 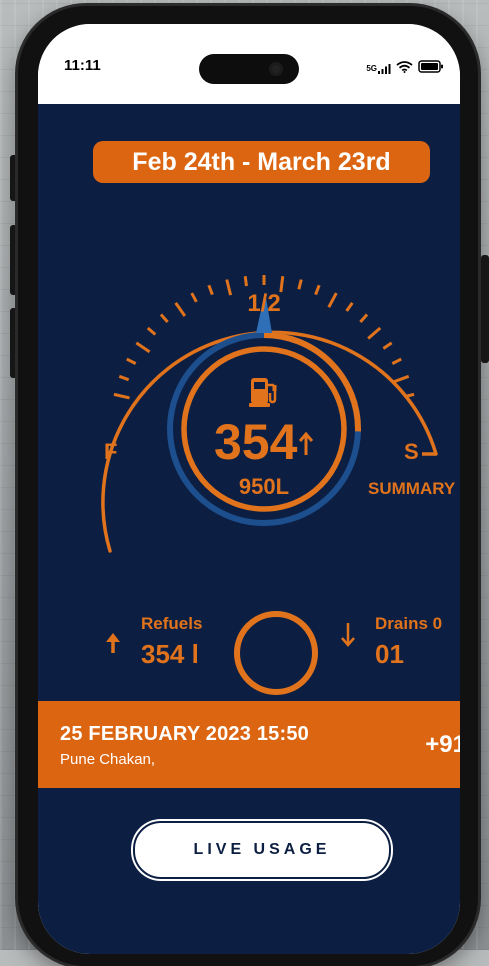 I want to click on fuel-pump-icon, so click(x=264, y=394).